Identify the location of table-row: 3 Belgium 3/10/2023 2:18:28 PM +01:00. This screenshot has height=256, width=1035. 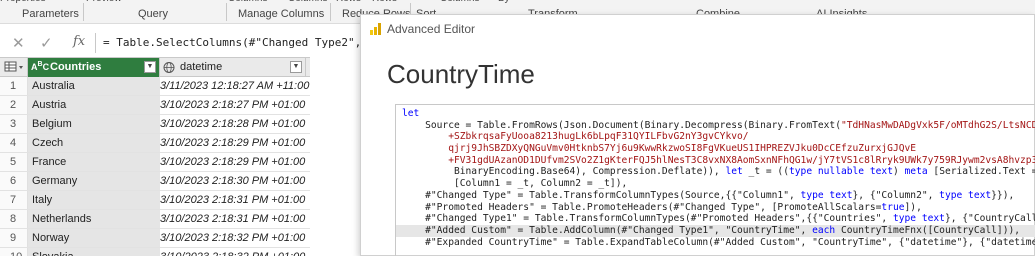
(155, 124).